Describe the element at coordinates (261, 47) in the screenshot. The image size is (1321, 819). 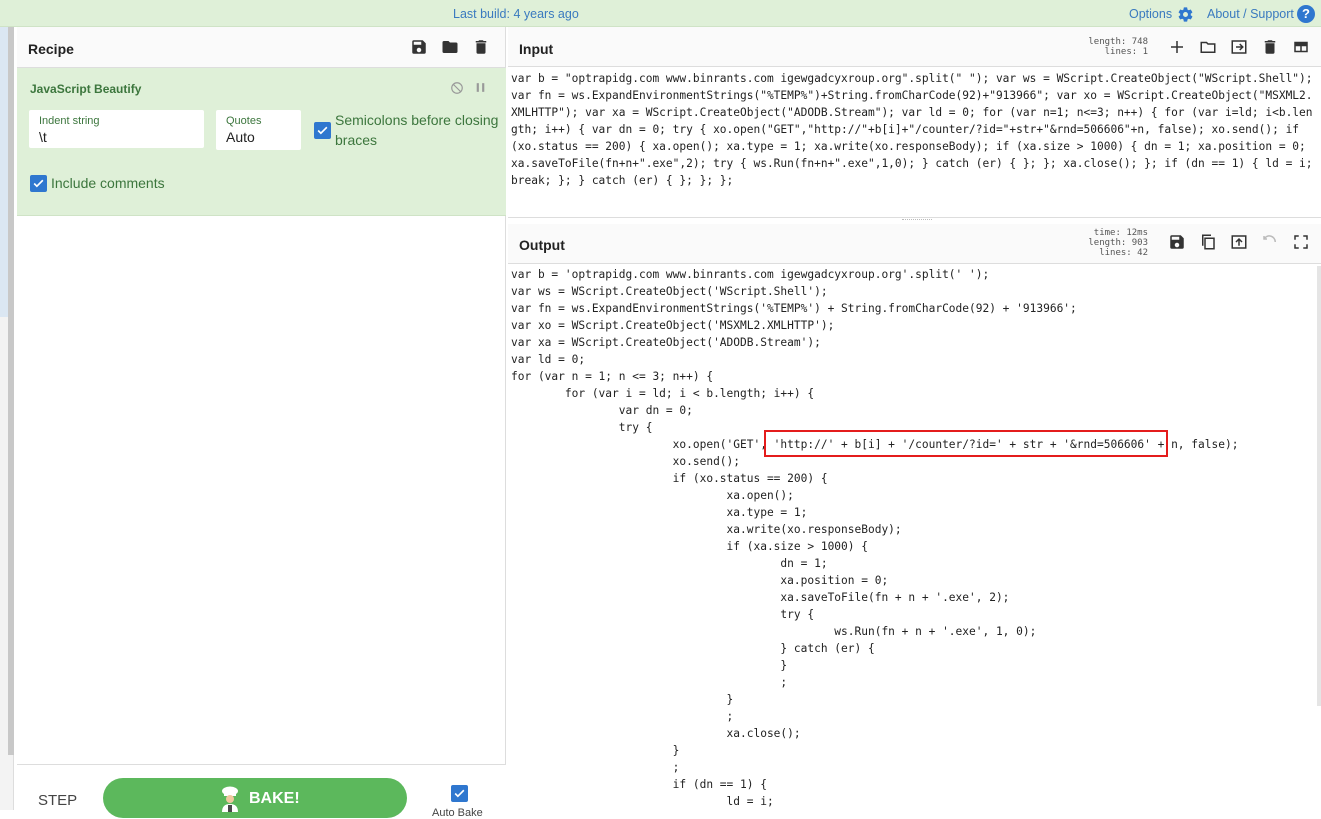
I see `recipe-header: Recipe` at that location.